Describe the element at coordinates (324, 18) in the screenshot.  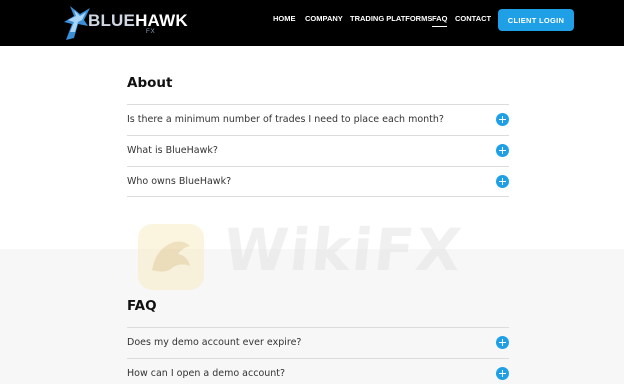
I see `nav-company: COMPANY` at that location.